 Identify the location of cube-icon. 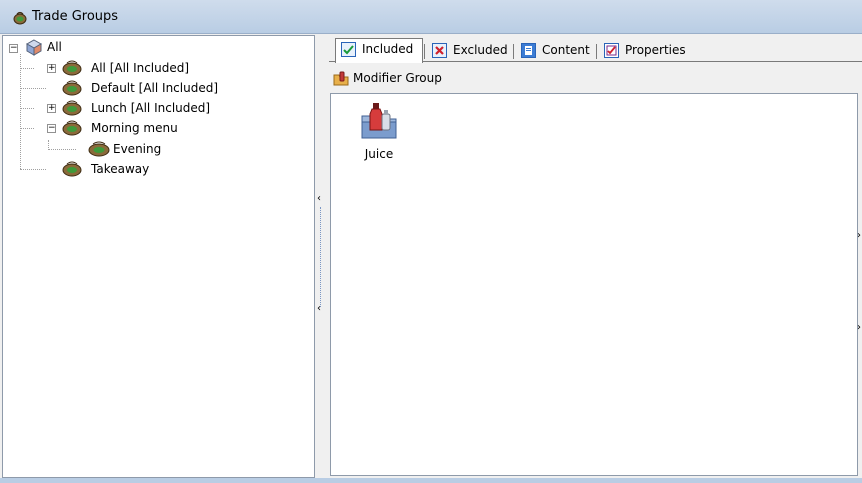
(34, 48).